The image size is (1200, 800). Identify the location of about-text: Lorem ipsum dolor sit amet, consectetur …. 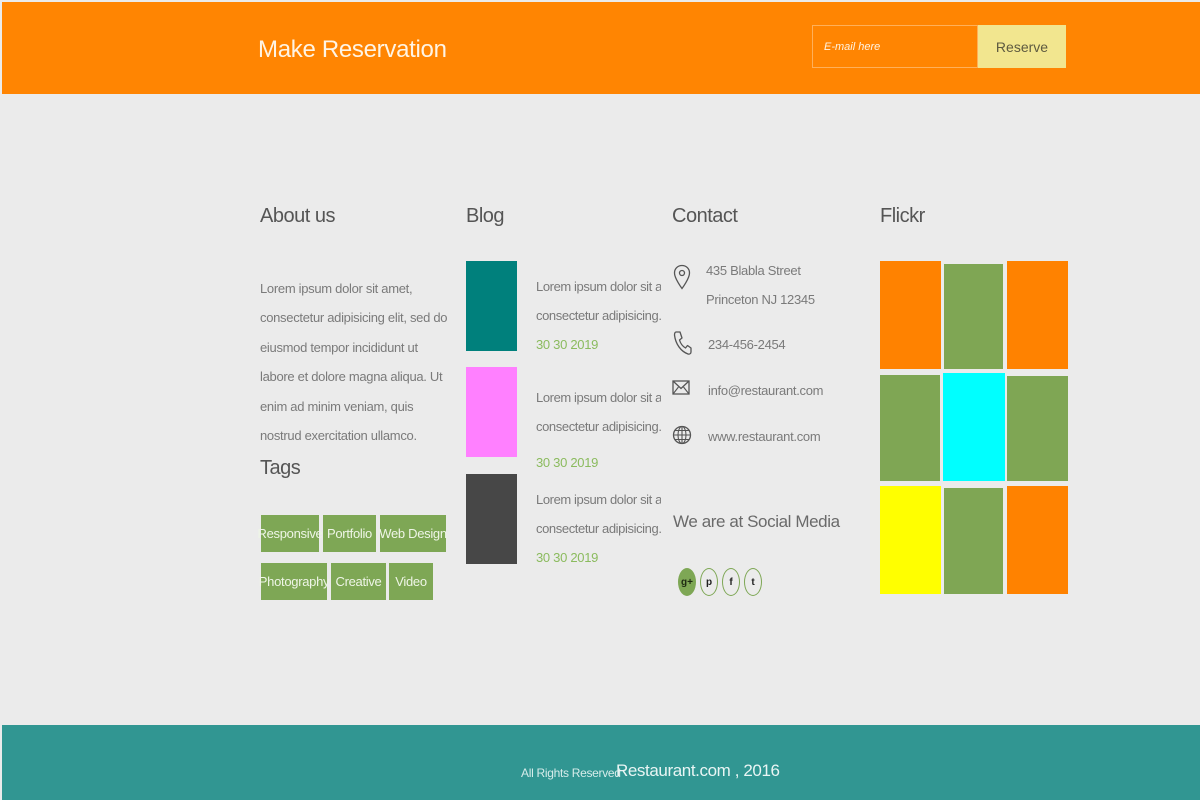
(354, 362).